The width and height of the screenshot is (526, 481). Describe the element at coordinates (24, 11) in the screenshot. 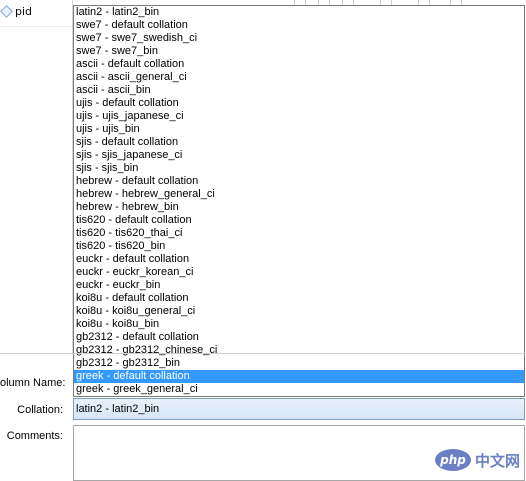

I see `tree-item-label: pid` at that location.